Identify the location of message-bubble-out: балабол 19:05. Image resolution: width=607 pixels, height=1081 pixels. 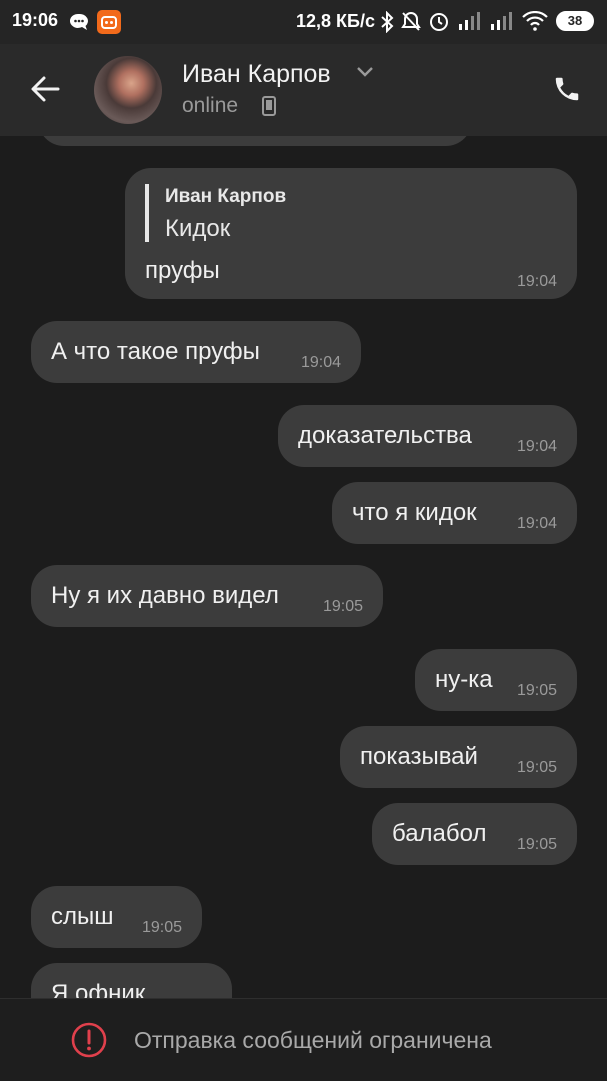
(474, 834).